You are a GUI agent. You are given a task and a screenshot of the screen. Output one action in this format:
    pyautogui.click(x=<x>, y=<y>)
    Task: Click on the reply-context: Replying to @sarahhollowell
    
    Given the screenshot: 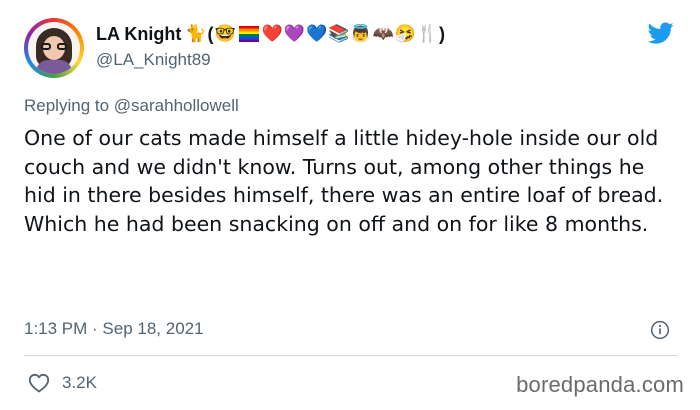 What is the action you would take?
    pyautogui.click(x=131, y=106)
    